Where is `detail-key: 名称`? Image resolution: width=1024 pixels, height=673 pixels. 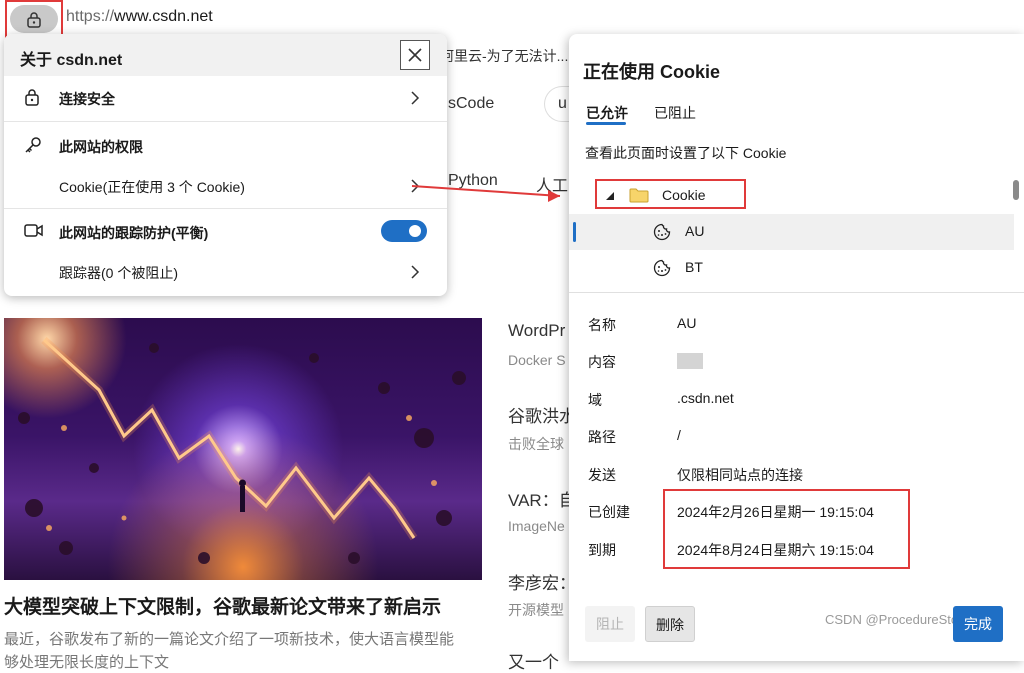
detail-key: 名称 is located at coordinates (602, 325).